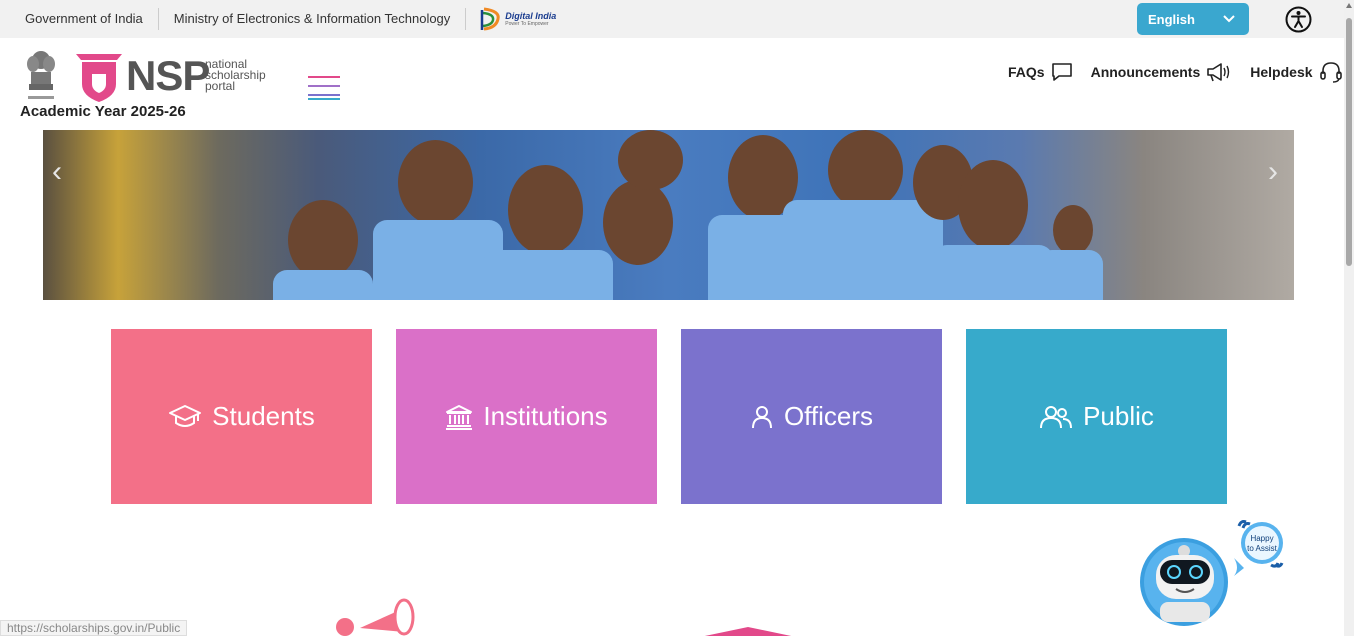 The width and height of the screenshot is (1354, 636). I want to click on banner-prev-button: ‹, so click(57, 172).